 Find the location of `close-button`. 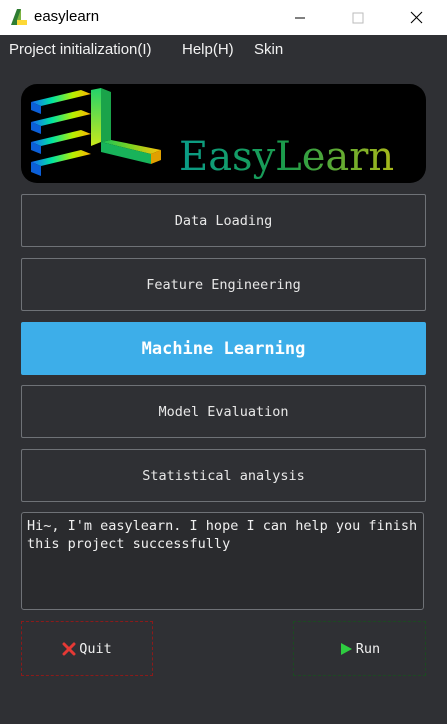

close-button is located at coordinates (416, 17).